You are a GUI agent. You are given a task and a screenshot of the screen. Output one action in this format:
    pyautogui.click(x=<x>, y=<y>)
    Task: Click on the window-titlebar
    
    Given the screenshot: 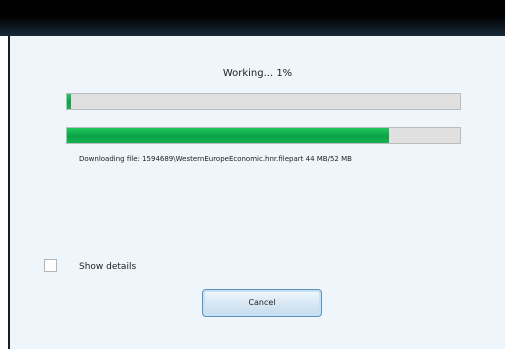 What is the action you would take?
    pyautogui.click(x=252, y=18)
    